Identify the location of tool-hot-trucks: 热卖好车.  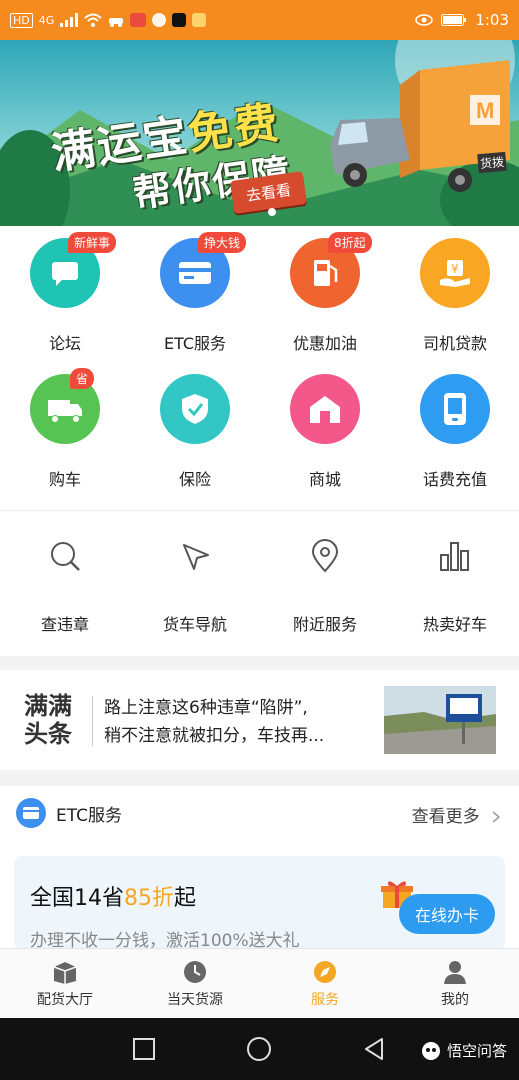
(454, 587).